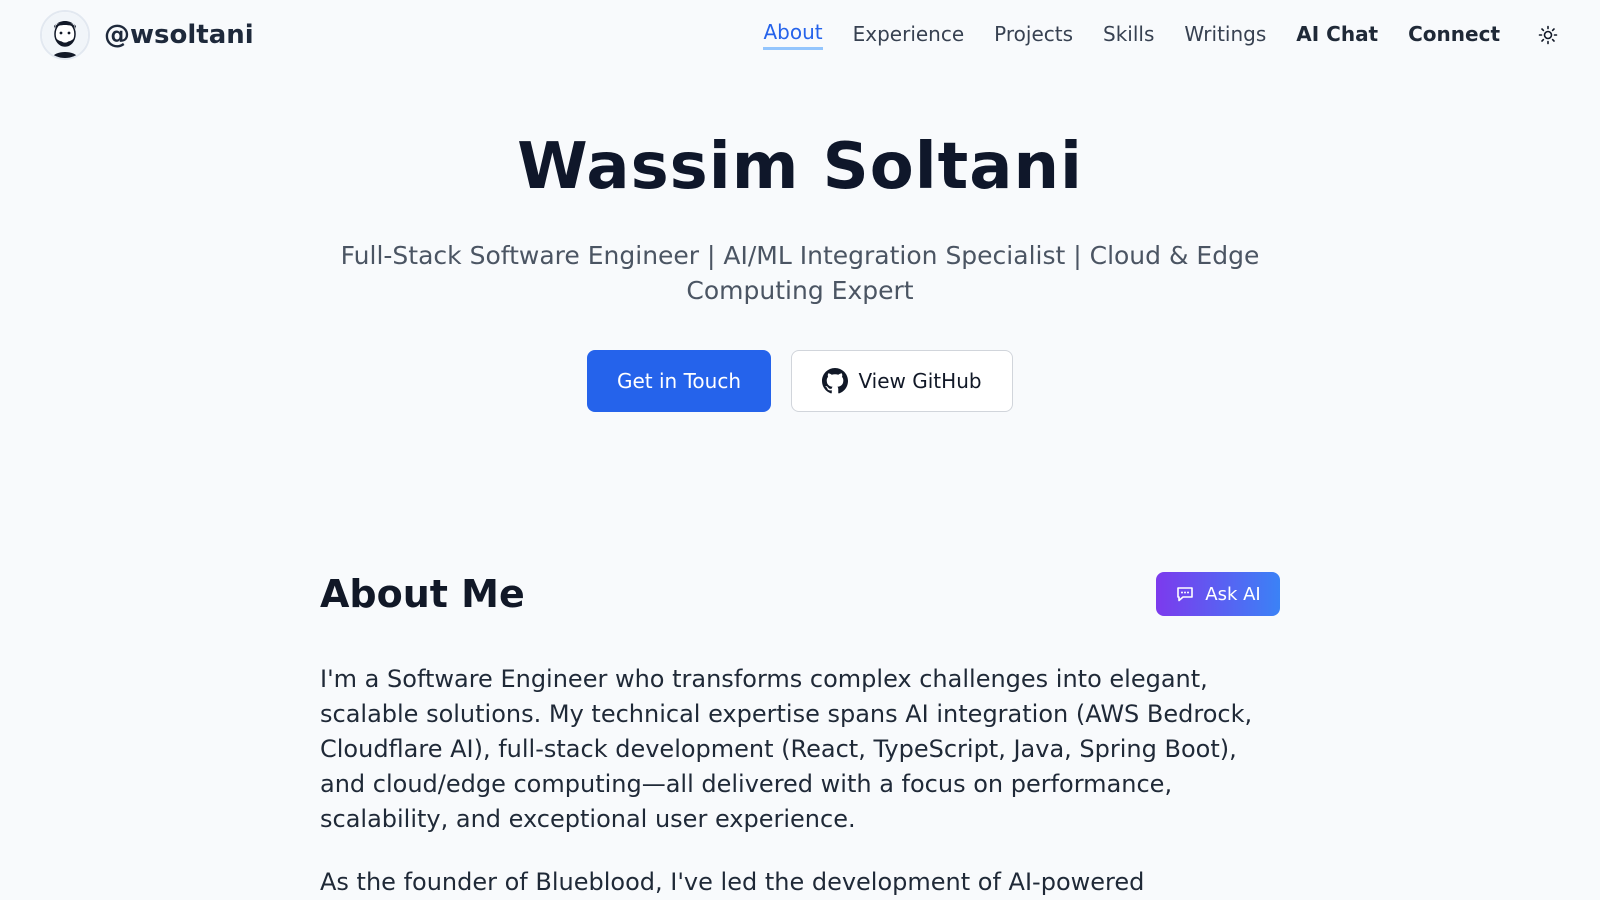  Describe the element at coordinates (1337, 35) in the screenshot. I see `nav-ai-chat: AI Chat` at that location.